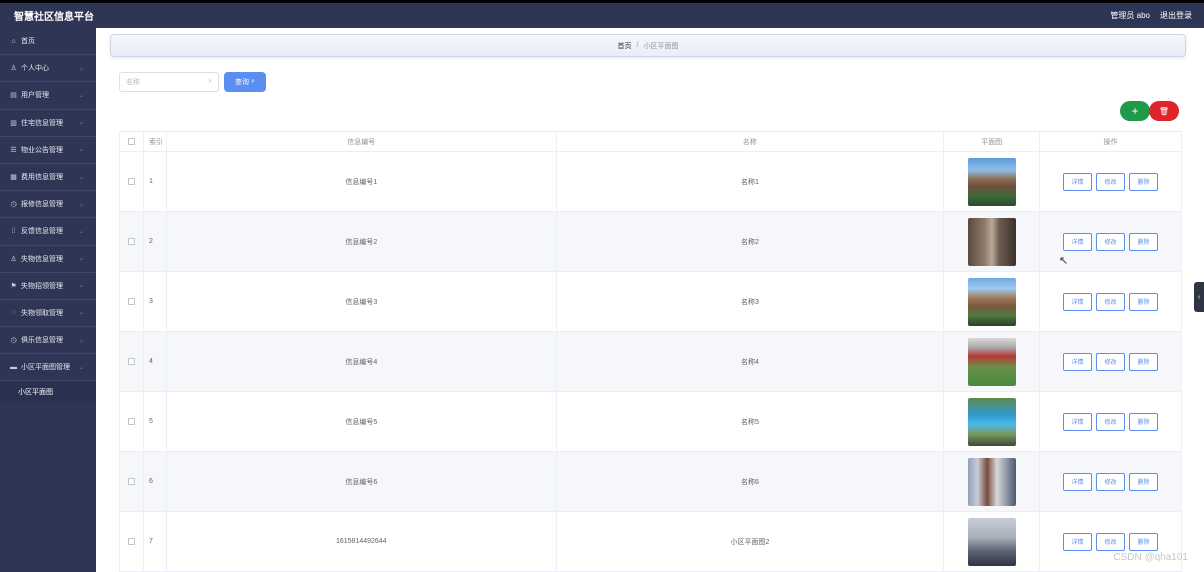 This screenshot has height=572, width=1204. I want to click on sidebar-item: ⁞⁞ 反馈信息管理 ⌄, so click(48, 232).